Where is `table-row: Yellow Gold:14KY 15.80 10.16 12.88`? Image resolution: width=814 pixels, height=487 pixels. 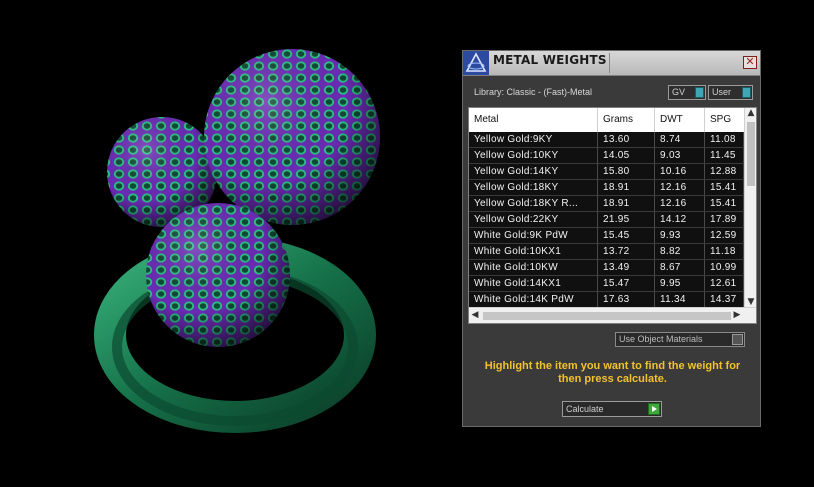
table-row: Yellow Gold:14KY 15.80 10.16 12.88 is located at coordinates (606, 172).